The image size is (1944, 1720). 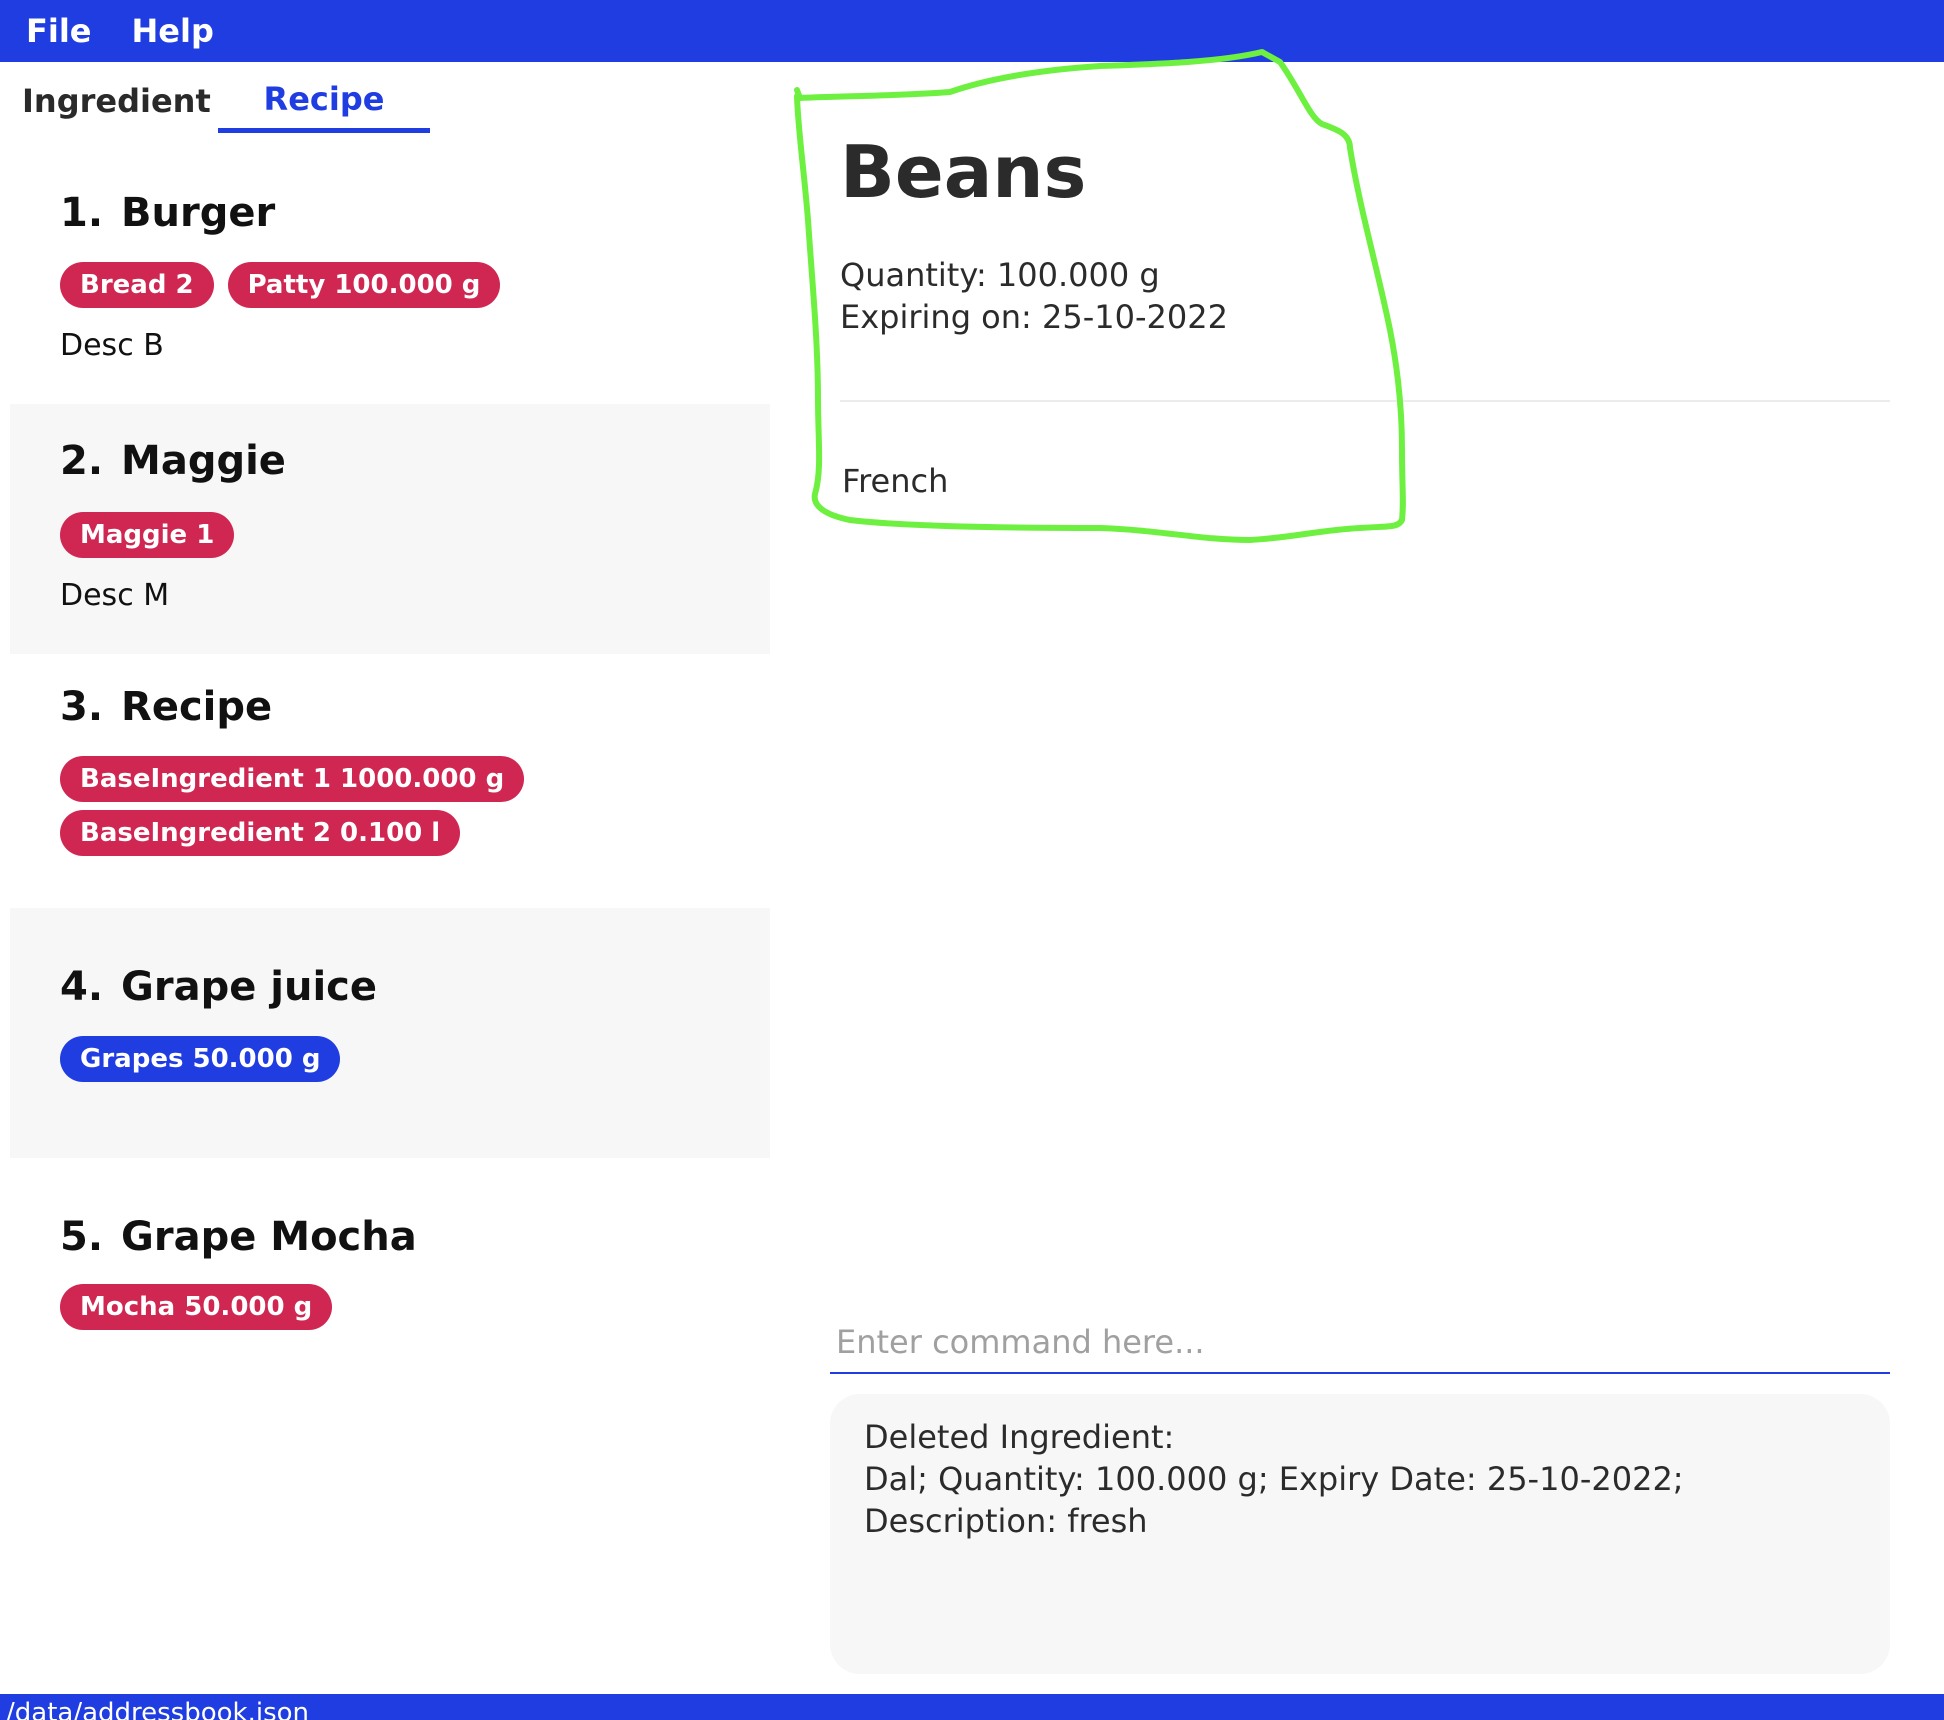 What do you see at coordinates (390, 1283) in the screenshot?
I see `recipe-card: 5. Grape Mocha Mocha 50.000 g` at bounding box center [390, 1283].